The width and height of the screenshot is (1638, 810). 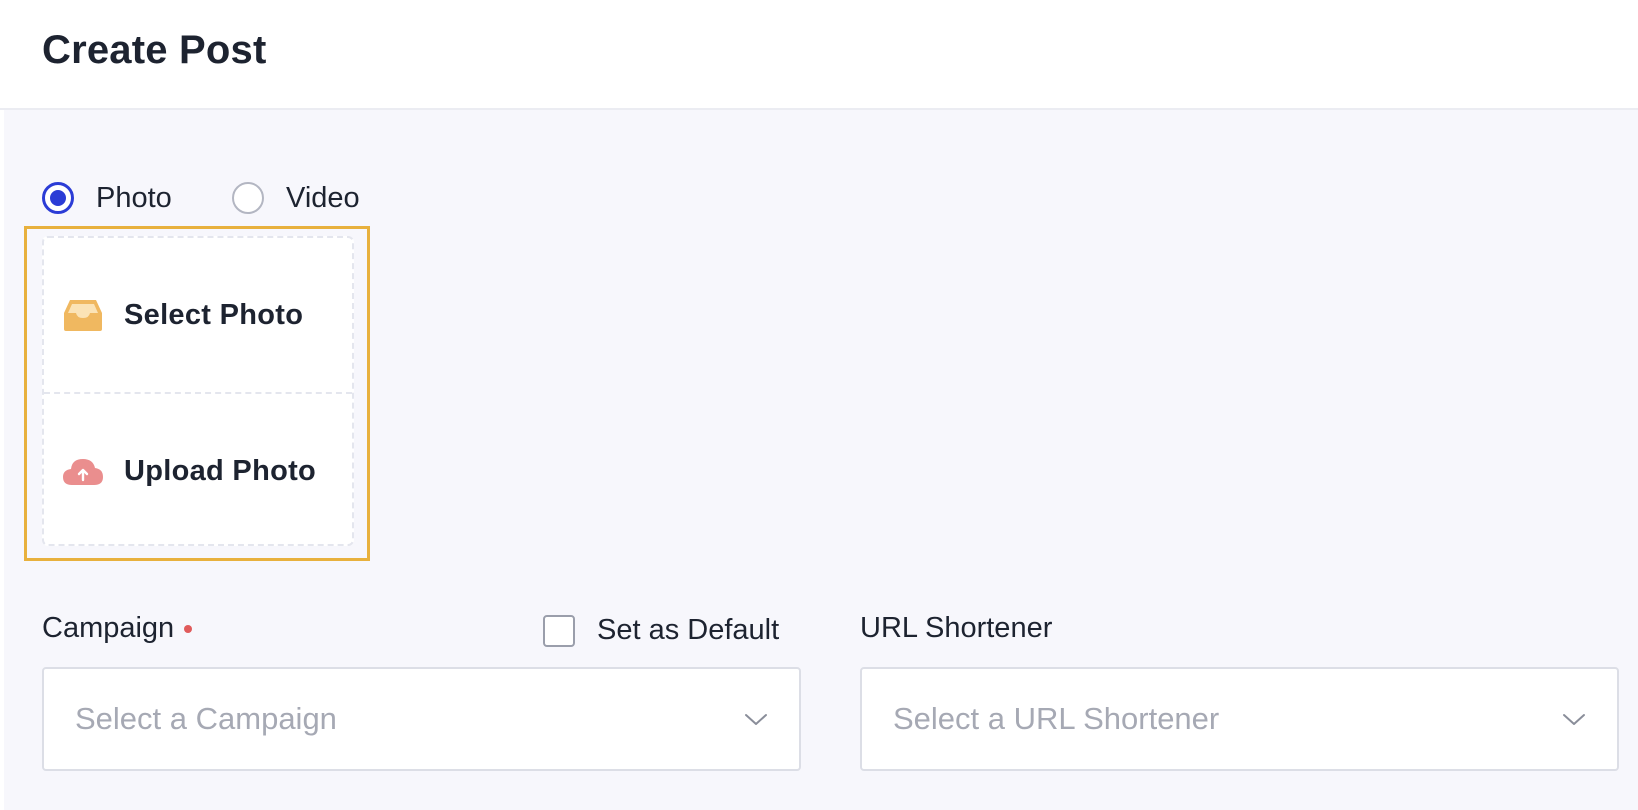 What do you see at coordinates (220, 470) in the screenshot?
I see `upload-photo-label: Upload Photo` at bounding box center [220, 470].